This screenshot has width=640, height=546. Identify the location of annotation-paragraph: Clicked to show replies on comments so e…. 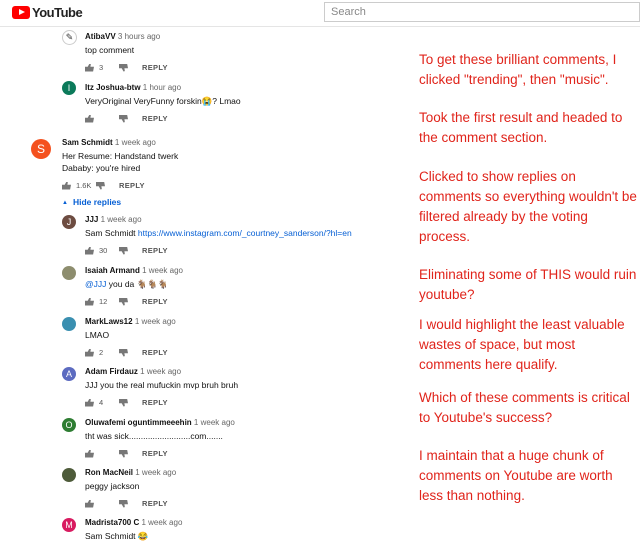
(528, 206).